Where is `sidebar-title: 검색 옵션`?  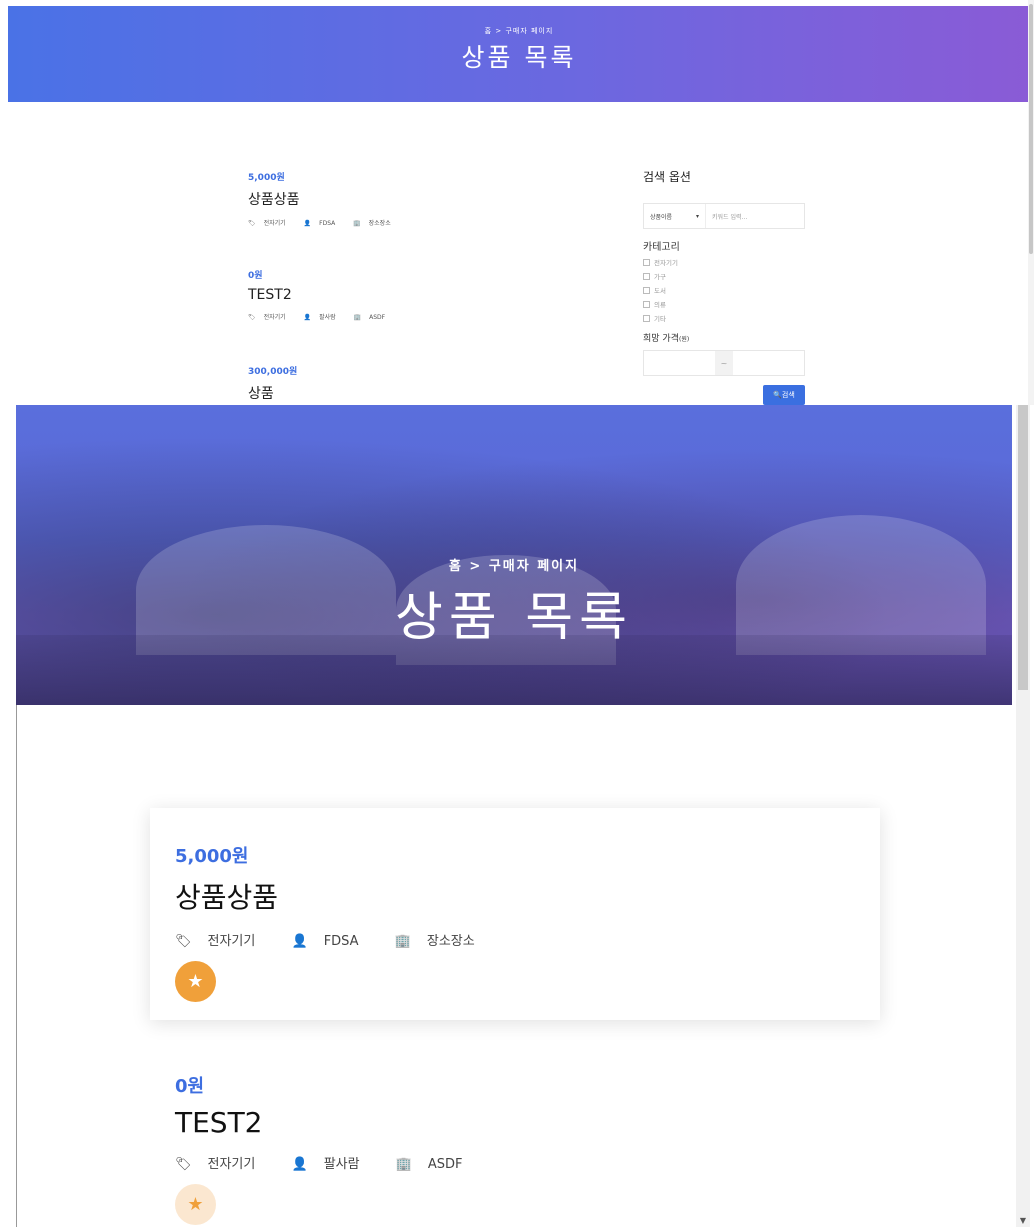
sidebar-title: 검색 옵션 is located at coordinates (667, 177).